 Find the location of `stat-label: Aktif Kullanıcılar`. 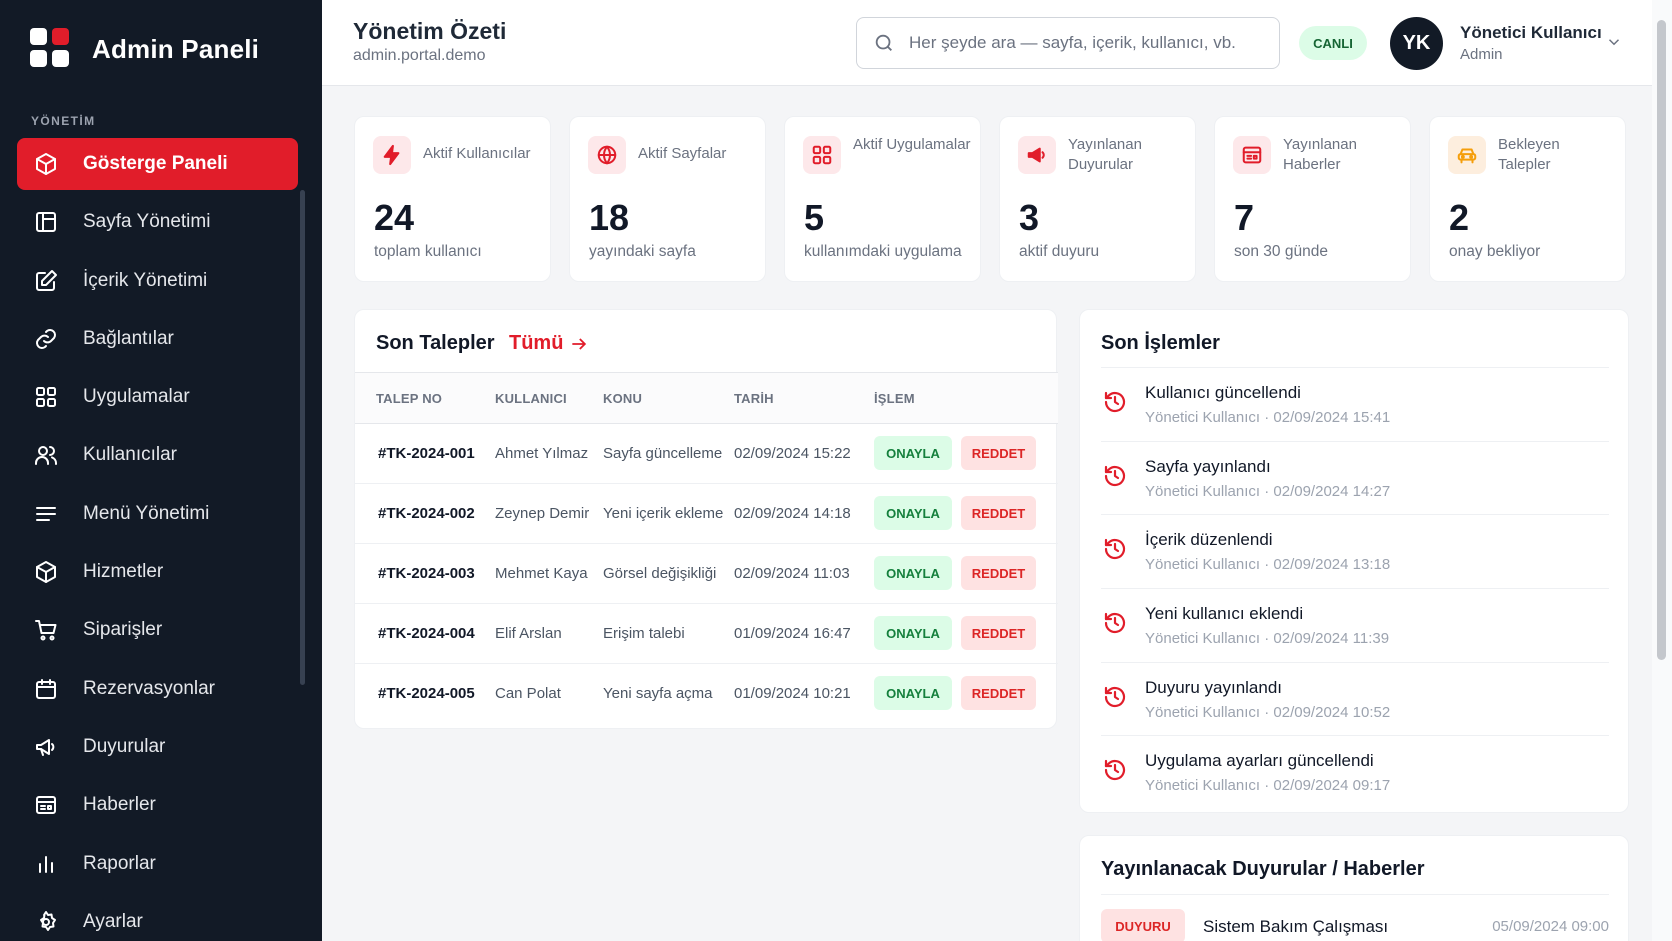

stat-label: Aktif Kullanıcılar is located at coordinates (477, 153).